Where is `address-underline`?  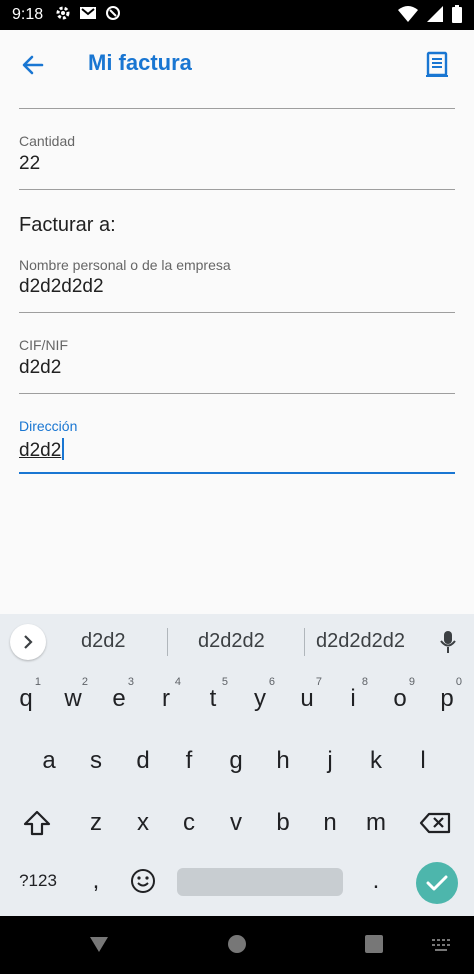 address-underline is located at coordinates (237, 473).